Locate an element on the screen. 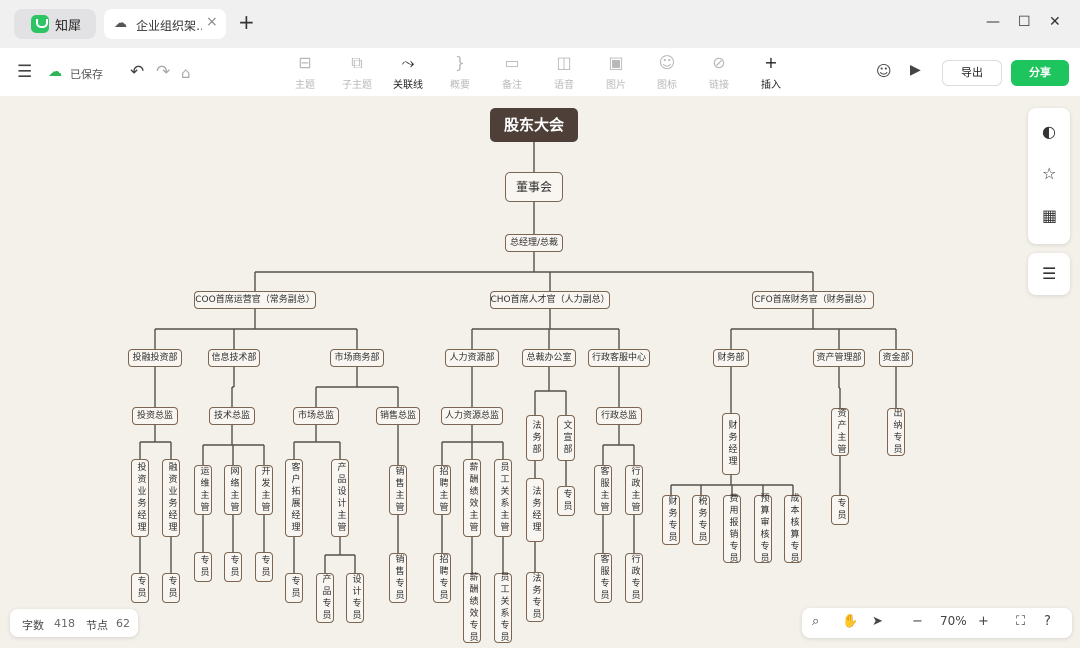 Image resolution: width=1080 pixels, height=648 pixels. tool-insert: + 插入 is located at coordinates (771, 71).